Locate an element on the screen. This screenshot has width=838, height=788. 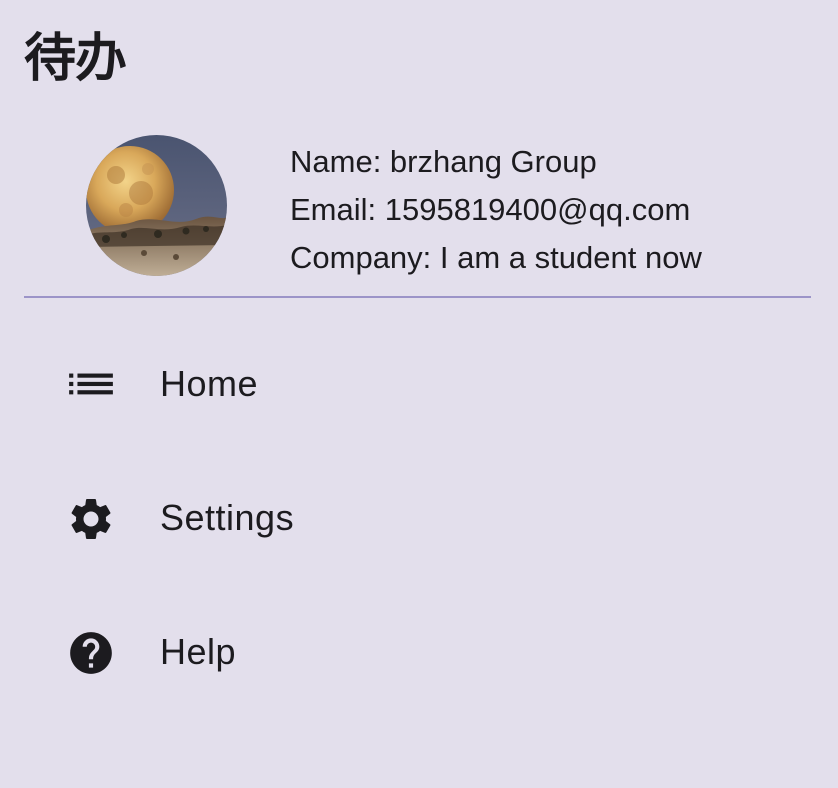
menu-item-label: Home is located at coordinates (209, 383).